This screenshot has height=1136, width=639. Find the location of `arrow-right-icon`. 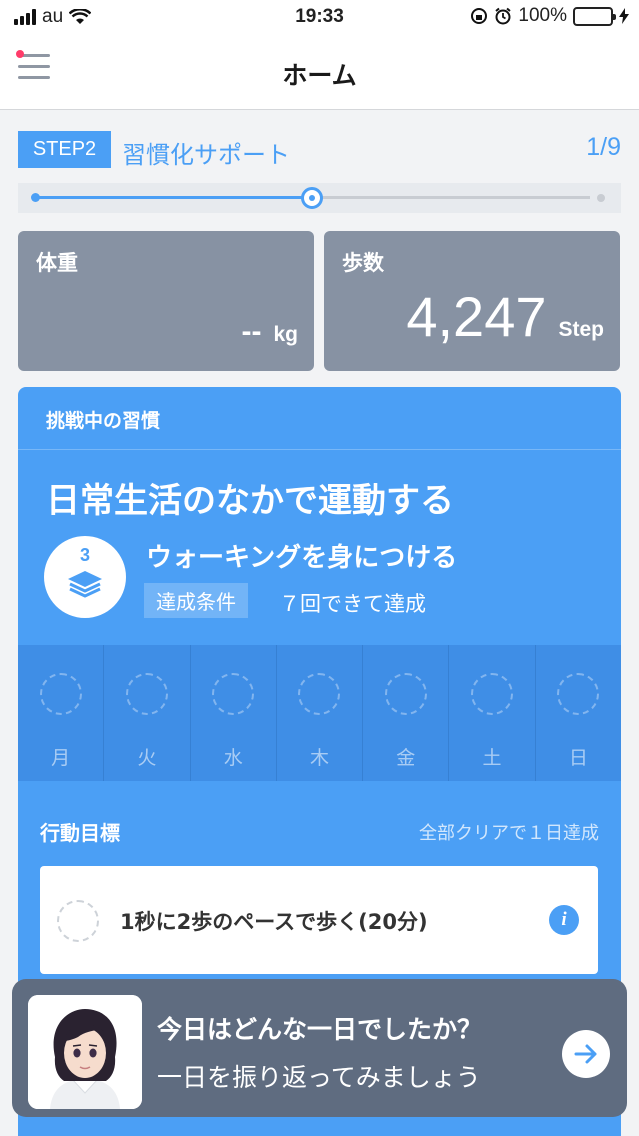

arrow-right-icon is located at coordinates (586, 1054).